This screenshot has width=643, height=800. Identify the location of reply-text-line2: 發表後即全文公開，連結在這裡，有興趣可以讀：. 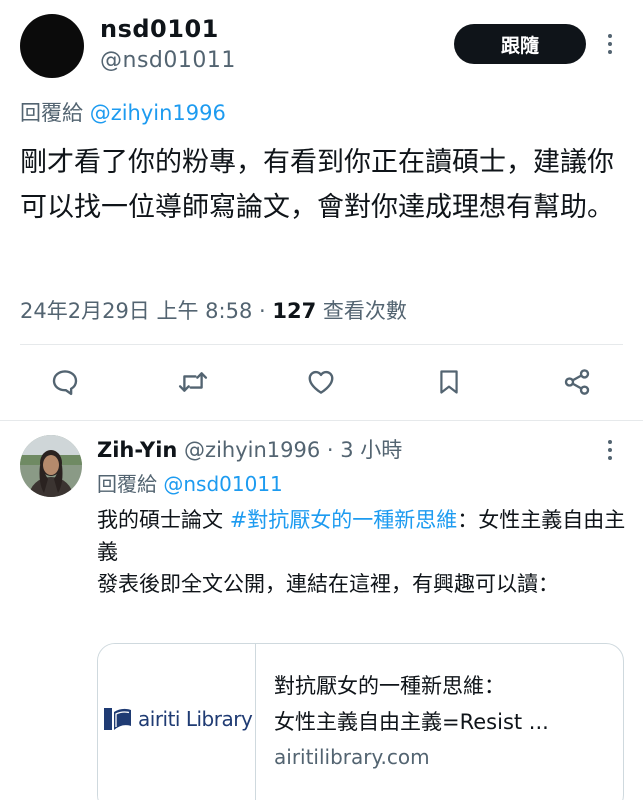
(328, 584).